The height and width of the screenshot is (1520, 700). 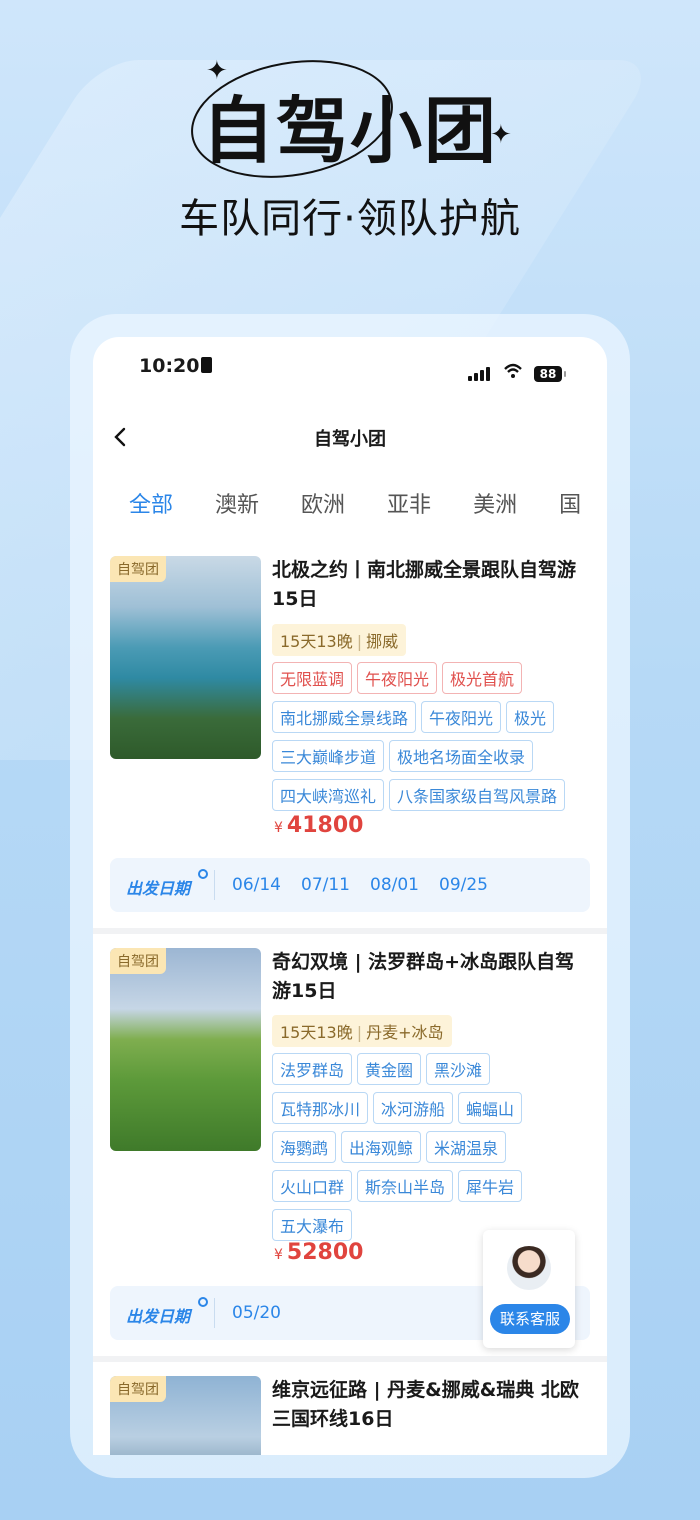 What do you see at coordinates (570, 503) in the screenshot?
I see `tab-more: 国` at bounding box center [570, 503].